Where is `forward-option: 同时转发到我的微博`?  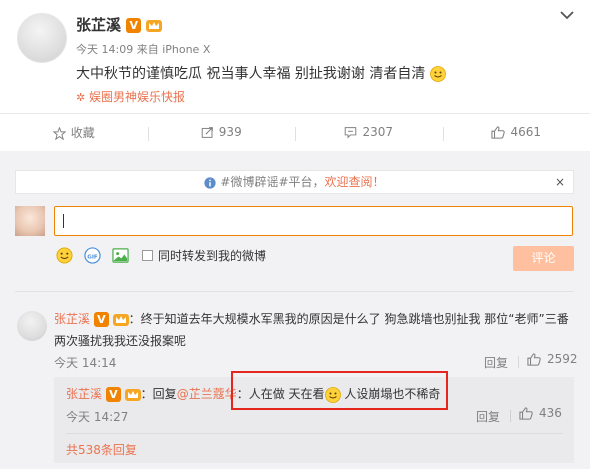 forward-option: 同时转发到我的微博 is located at coordinates (204, 255).